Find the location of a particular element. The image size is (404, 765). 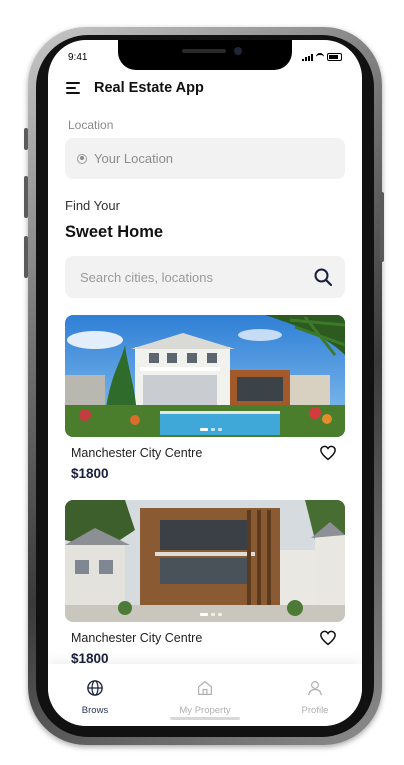

hamburger-menu-icon is located at coordinates (73, 88).